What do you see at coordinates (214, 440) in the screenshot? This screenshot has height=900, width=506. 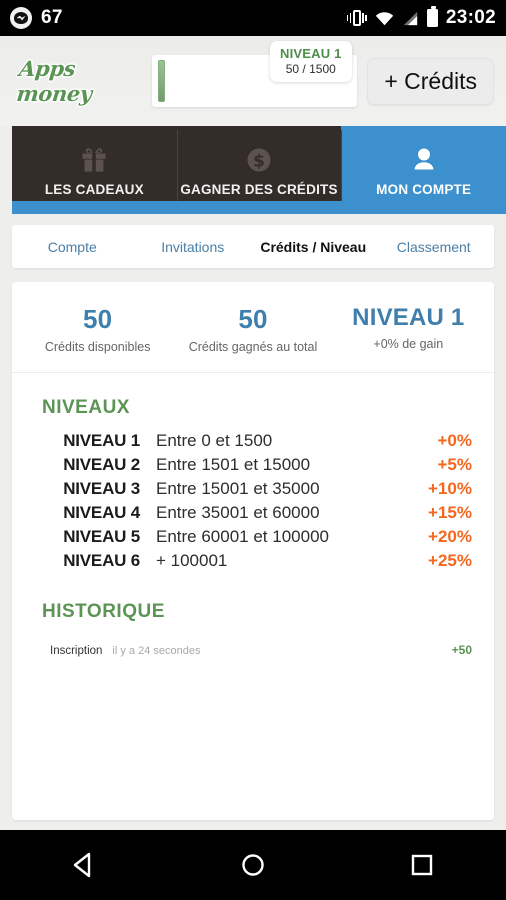 I see `level-range: Entre 0 et 1500` at bounding box center [214, 440].